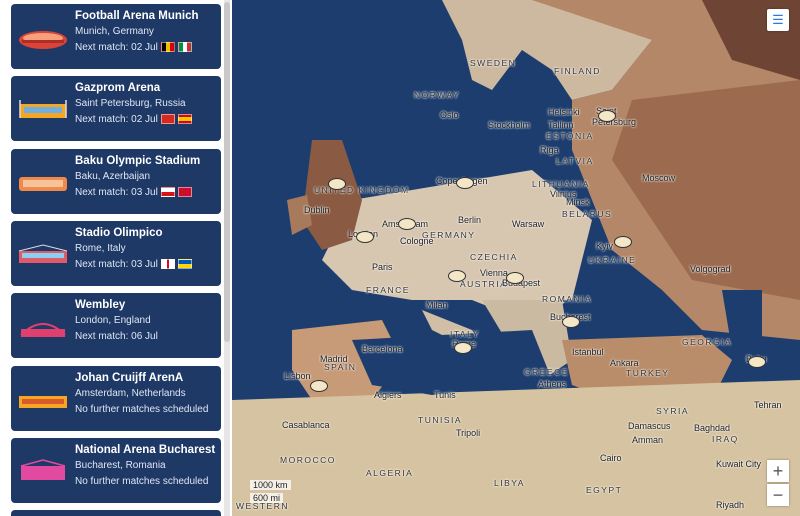 The image size is (800, 516). Describe the element at coordinates (440, 420) in the screenshot. I see `label-tunisia: TUNISIA` at that location.